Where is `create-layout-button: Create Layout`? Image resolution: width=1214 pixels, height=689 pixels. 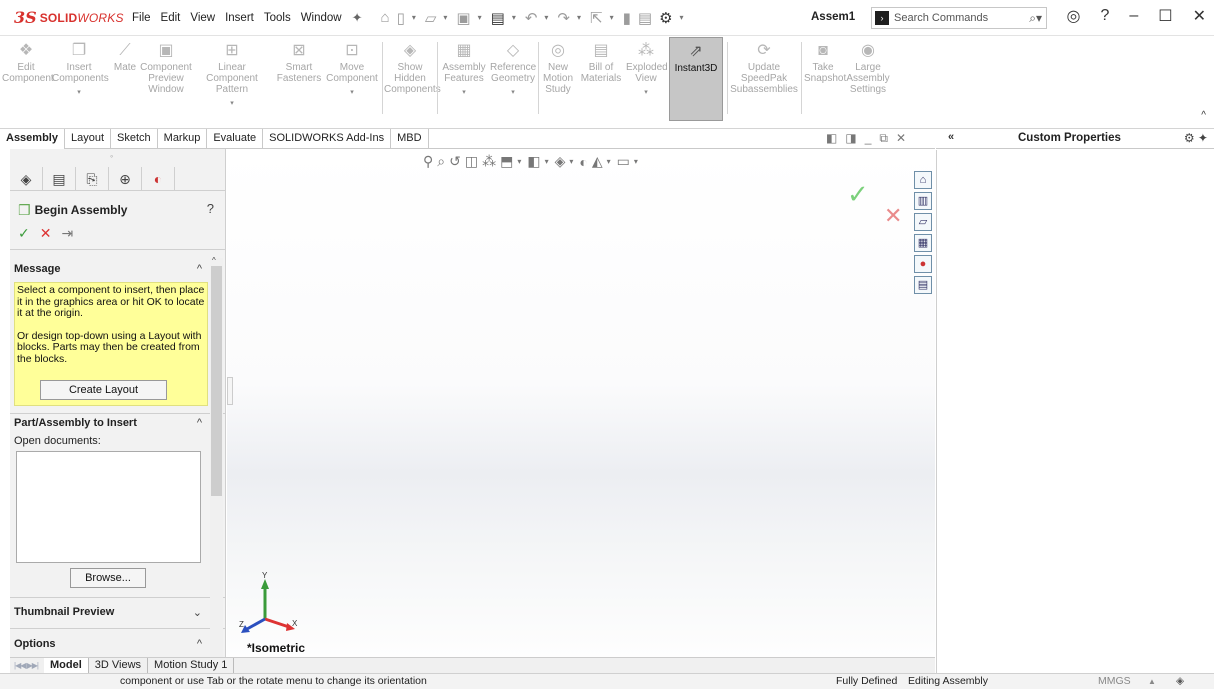 create-layout-button: Create Layout is located at coordinates (103, 390).